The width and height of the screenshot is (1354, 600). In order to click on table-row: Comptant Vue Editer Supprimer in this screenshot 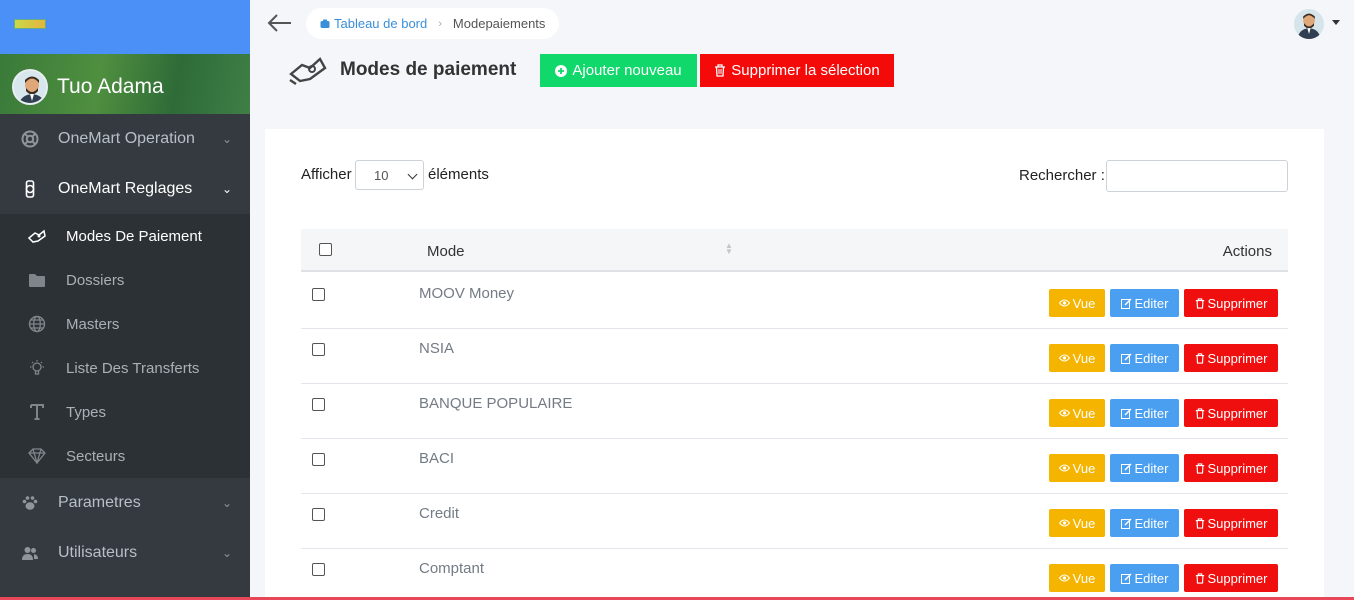, I will do `click(794, 574)`.